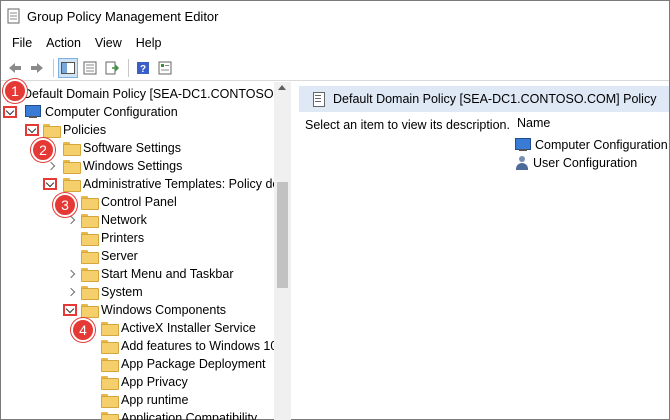 The width and height of the screenshot is (670, 420). Describe the element at coordinates (123, 238) in the screenshot. I see `tree-item-label: Printers` at that location.